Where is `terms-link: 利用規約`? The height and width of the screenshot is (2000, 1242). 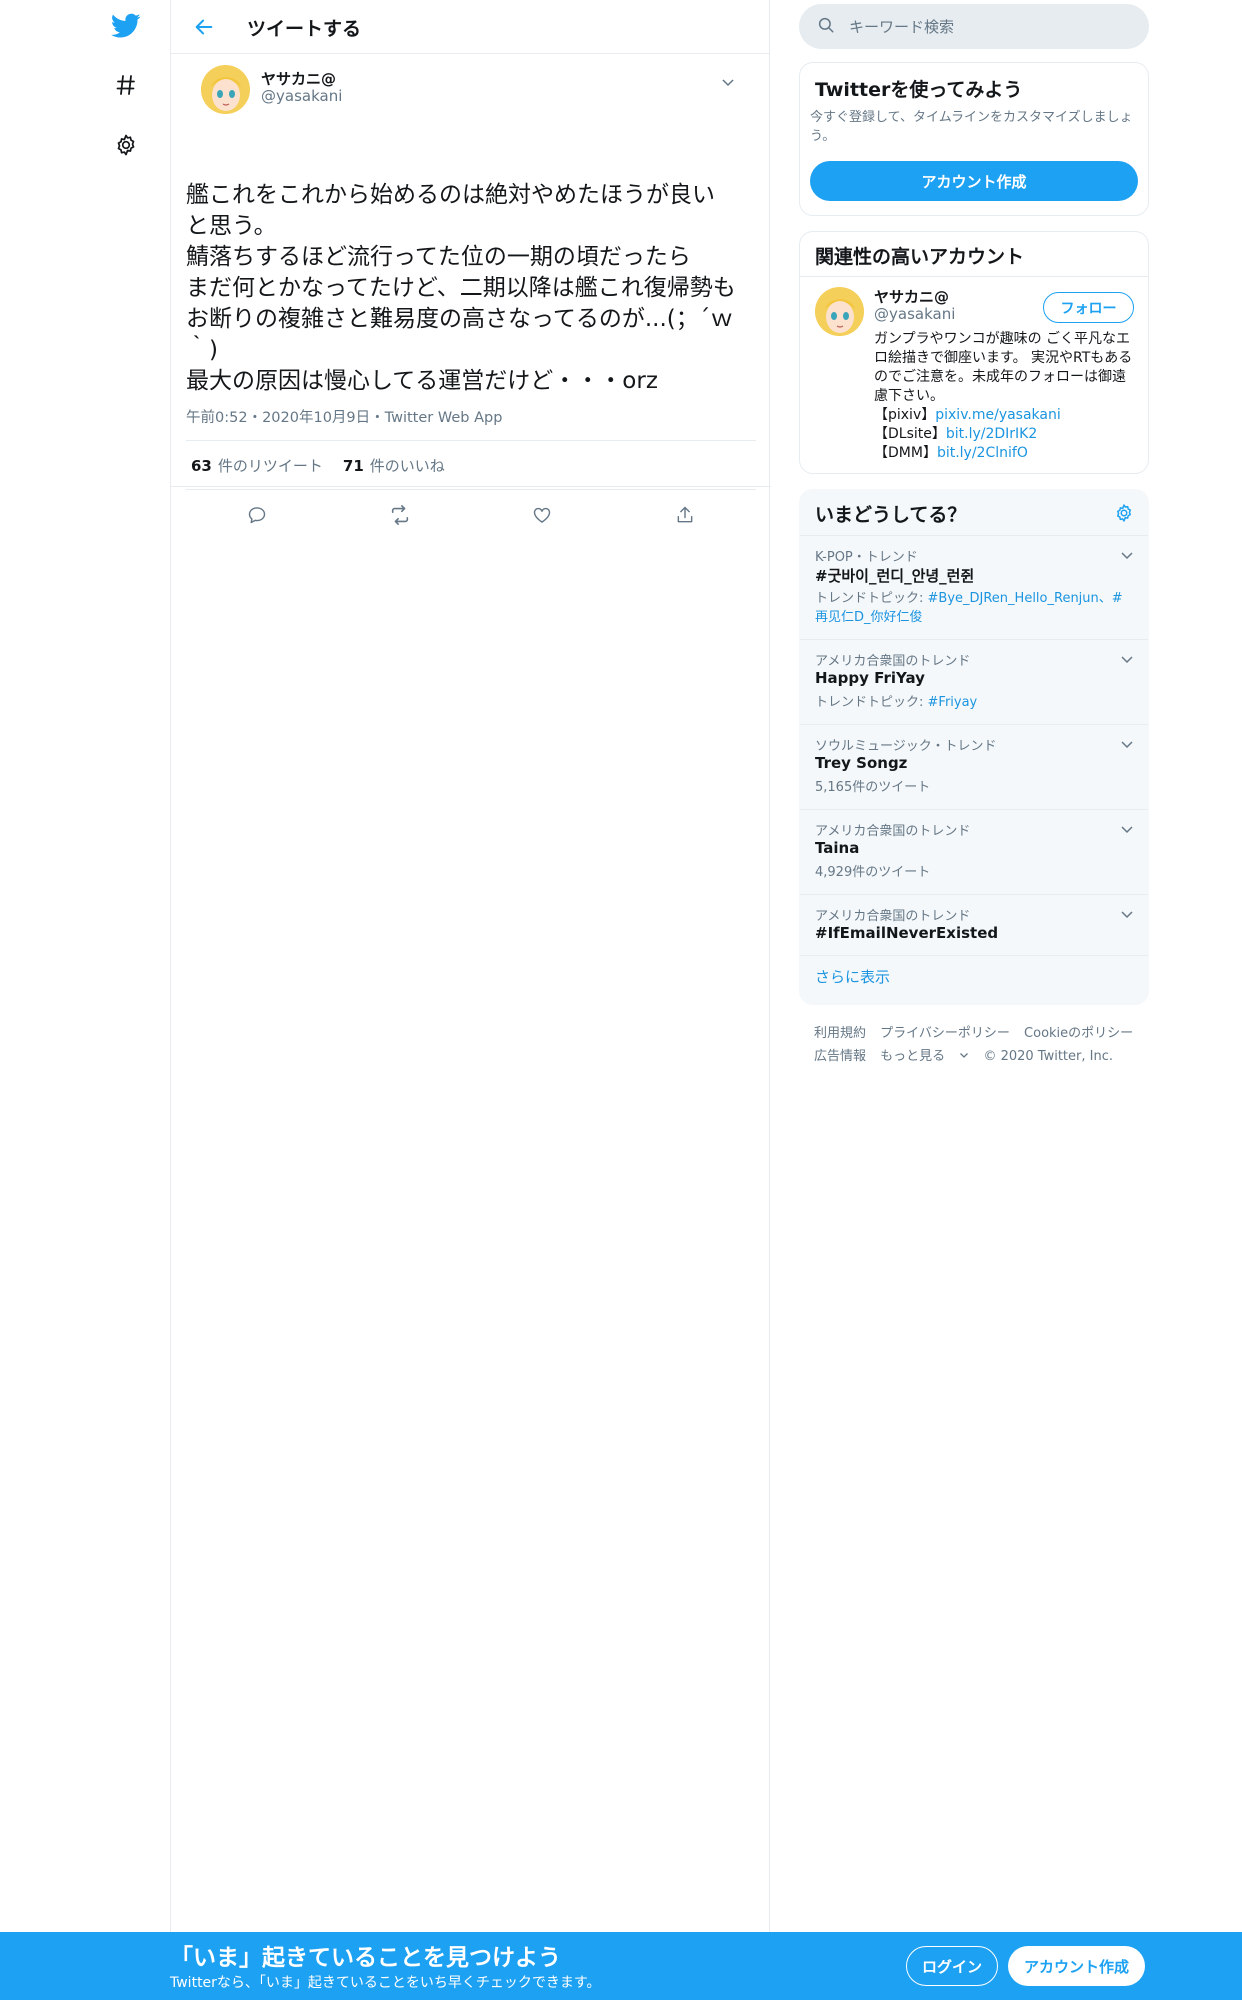 terms-link: 利用規約 is located at coordinates (840, 1033).